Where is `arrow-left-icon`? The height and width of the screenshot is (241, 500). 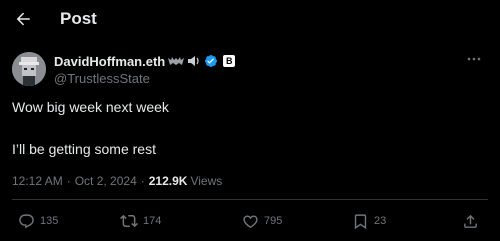
arrow-left-icon is located at coordinates (23, 19).